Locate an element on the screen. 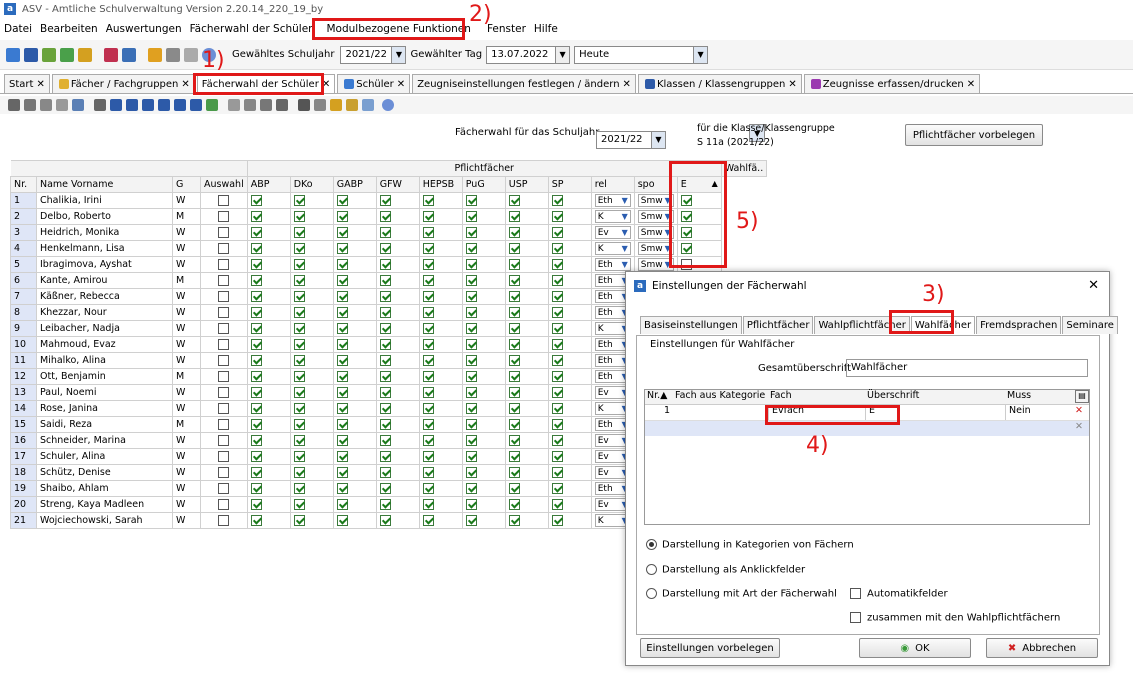 This screenshot has height=679, width=1133. menu-hilfe: Hilfe is located at coordinates (546, 29).